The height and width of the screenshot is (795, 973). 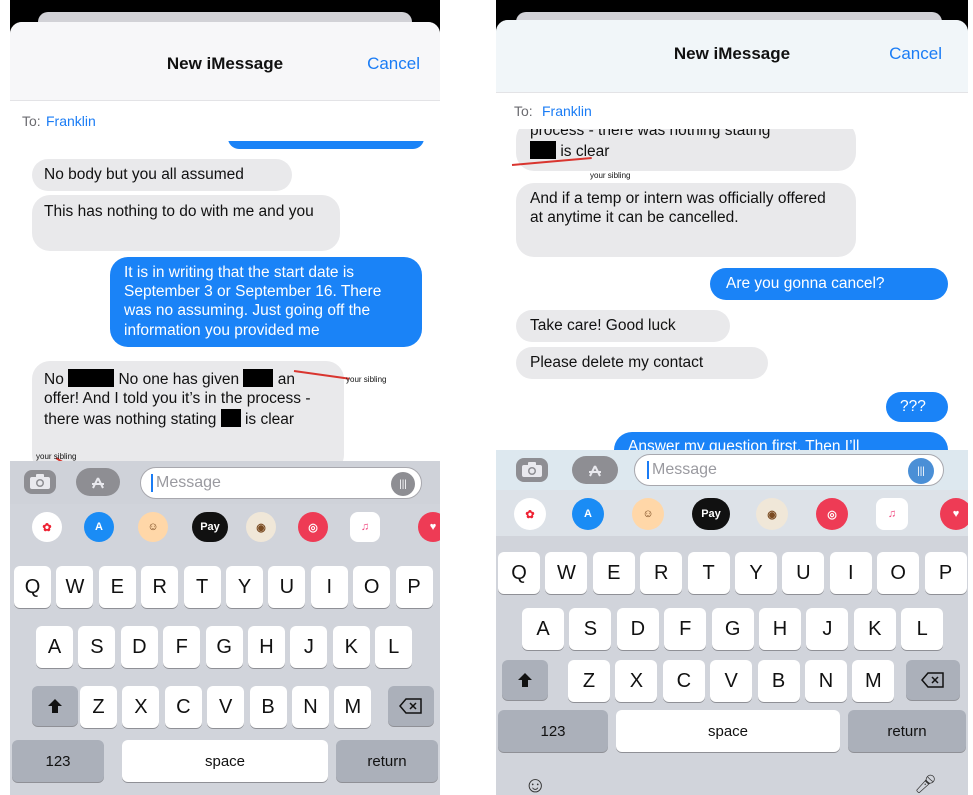 What do you see at coordinates (648, 470) in the screenshot?
I see `text-caret` at bounding box center [648, 470].